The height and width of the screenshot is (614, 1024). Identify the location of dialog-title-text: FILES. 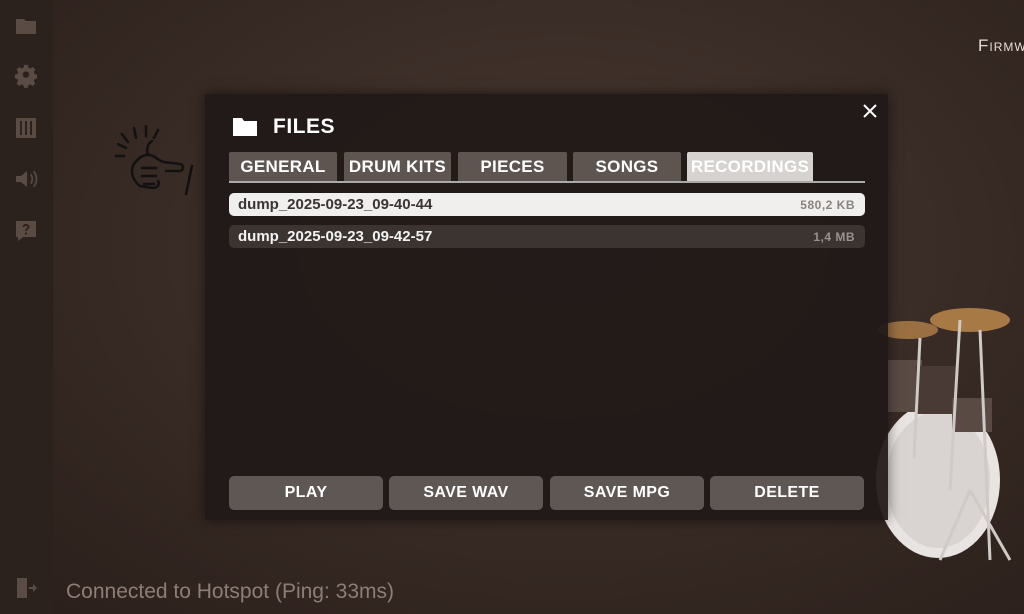
(304, 126).